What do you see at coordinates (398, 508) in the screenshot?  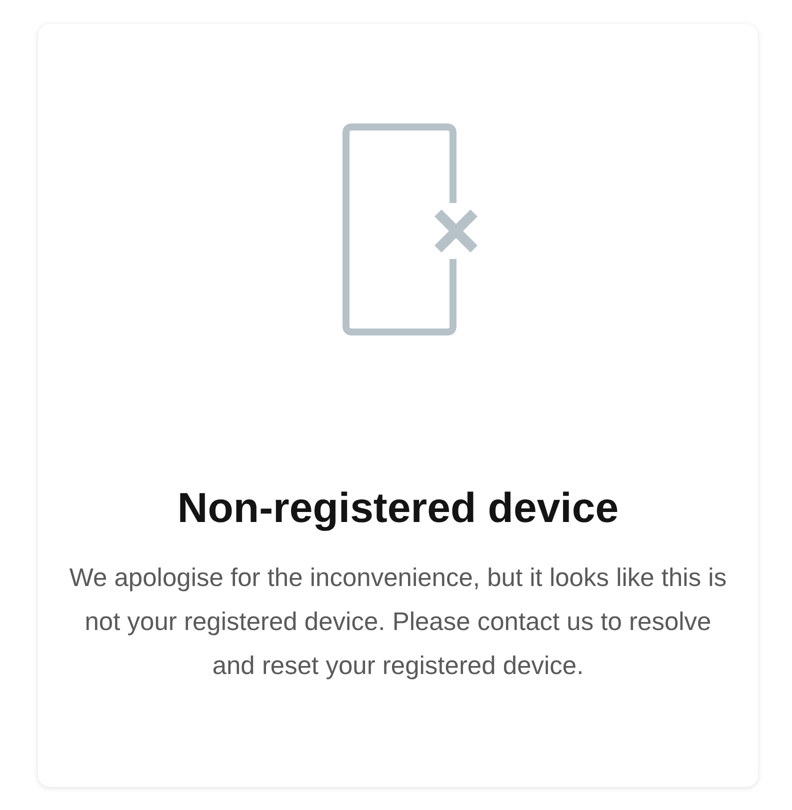 I see `card-title: Non-registered device` at bounding box center [398, 508].